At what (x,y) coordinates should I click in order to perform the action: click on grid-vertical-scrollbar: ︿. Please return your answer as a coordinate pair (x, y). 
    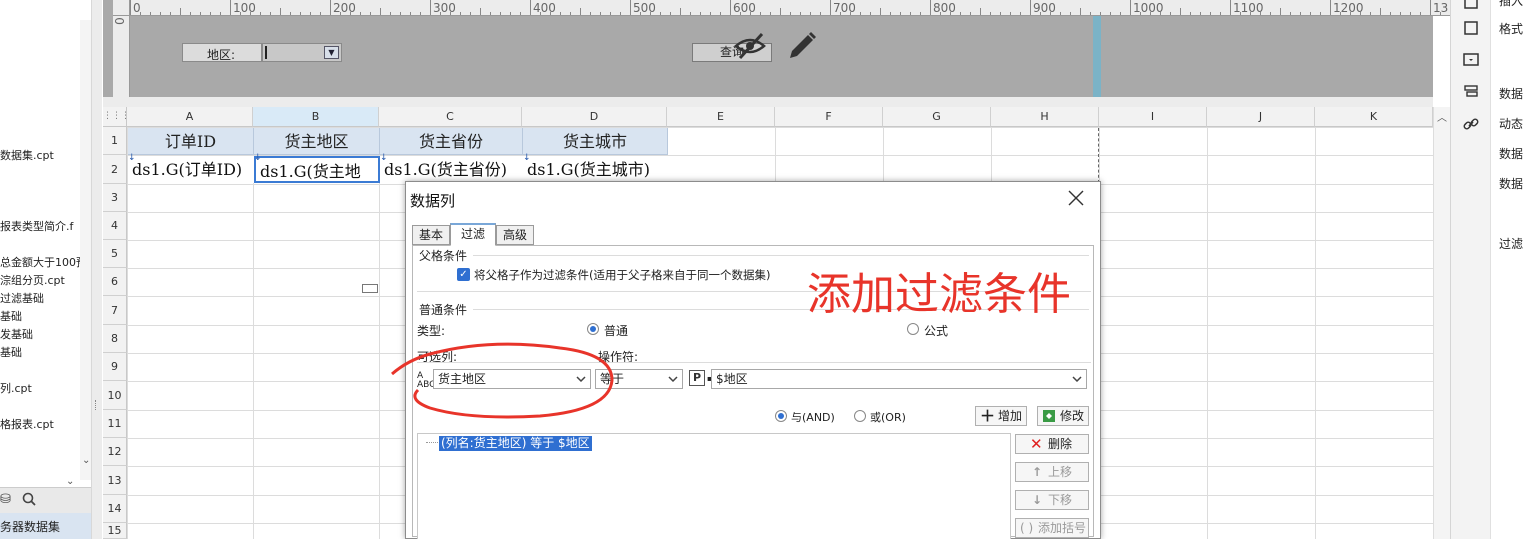
    Looking at the image, I should click on (1441, 323).